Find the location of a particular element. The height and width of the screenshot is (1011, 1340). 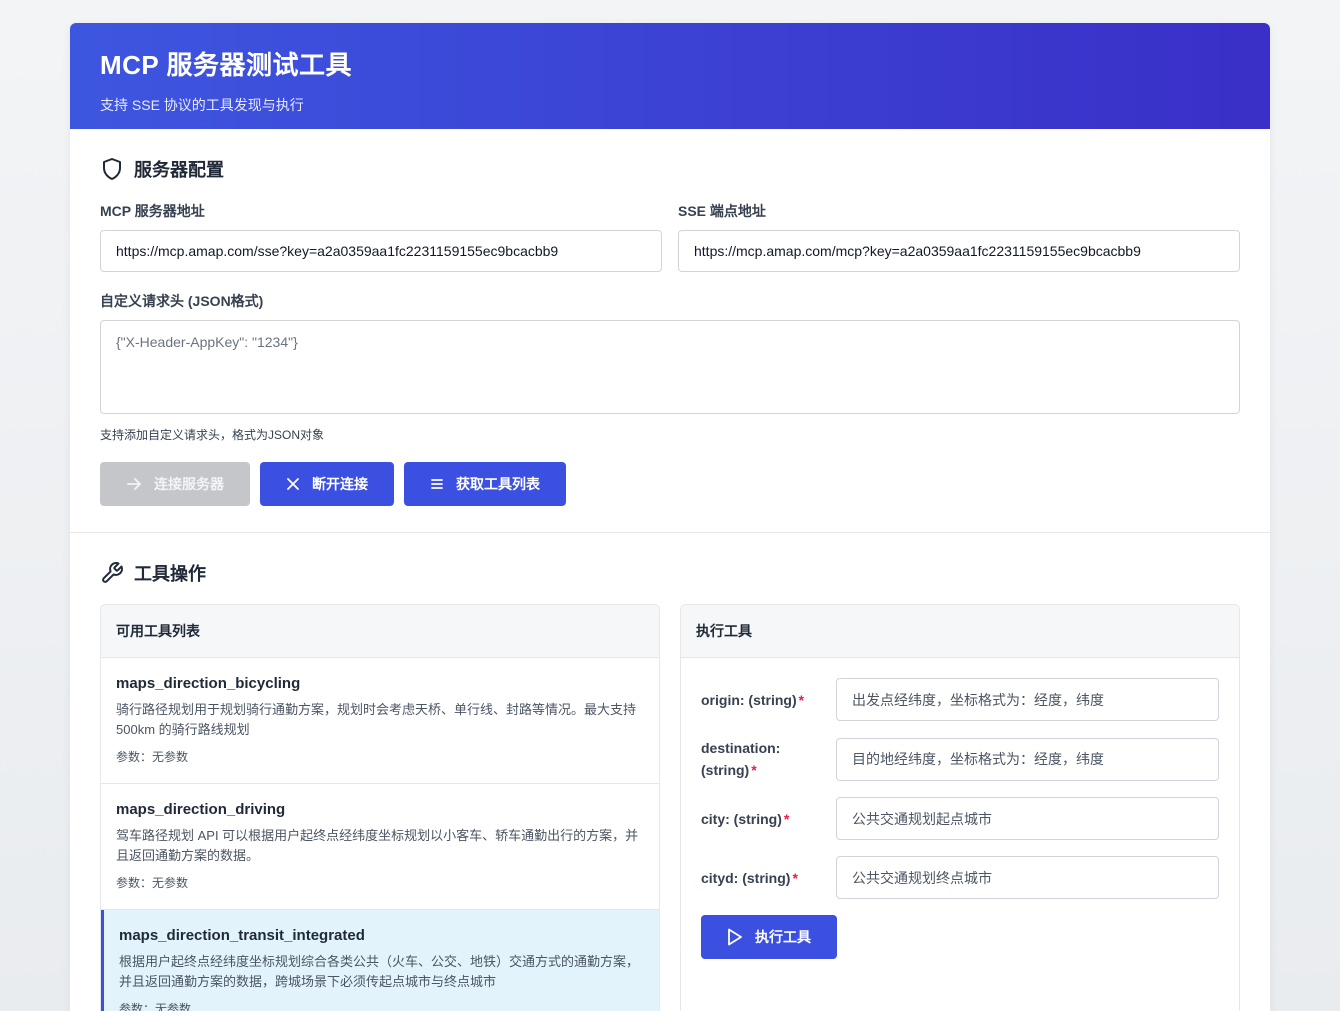

play-icon is located at coordinates (735, 937).